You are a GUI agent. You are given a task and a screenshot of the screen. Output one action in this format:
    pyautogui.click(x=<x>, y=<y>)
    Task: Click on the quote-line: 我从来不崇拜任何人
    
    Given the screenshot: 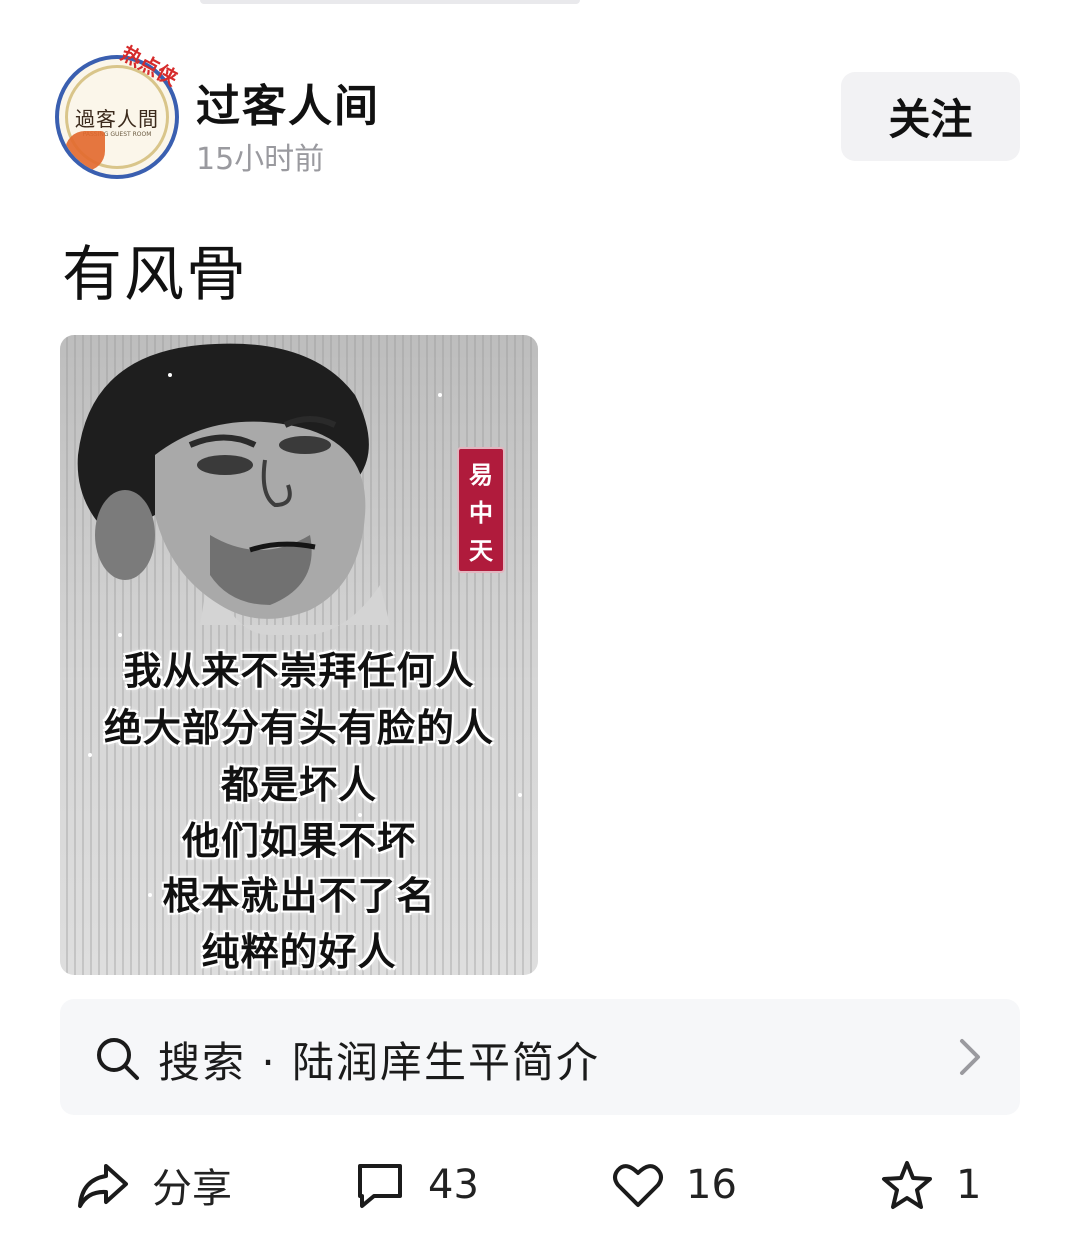 What is the action you would take?
    pyautogui.click(x=299, y=671)
    